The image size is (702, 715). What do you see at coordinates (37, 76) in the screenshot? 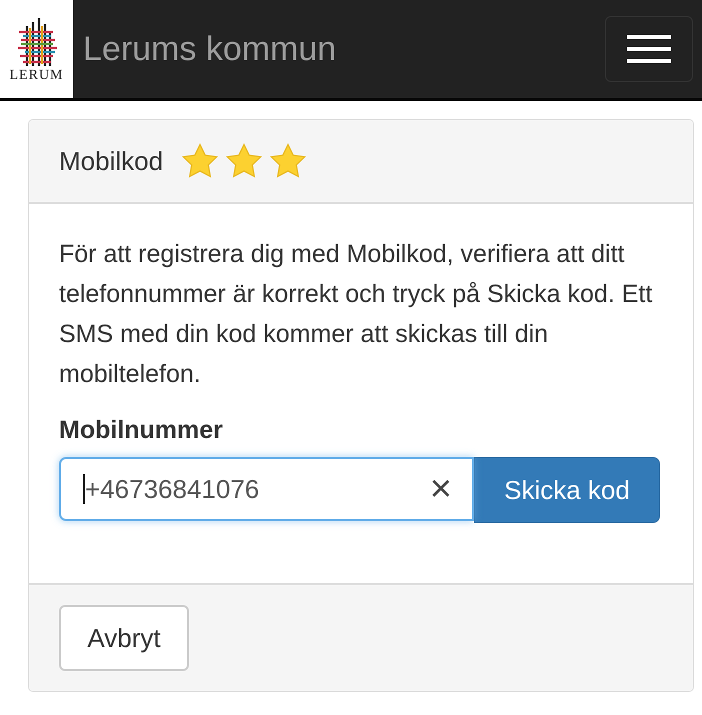
I see `logo-text: LERUM` at bounding box center [37, 76].